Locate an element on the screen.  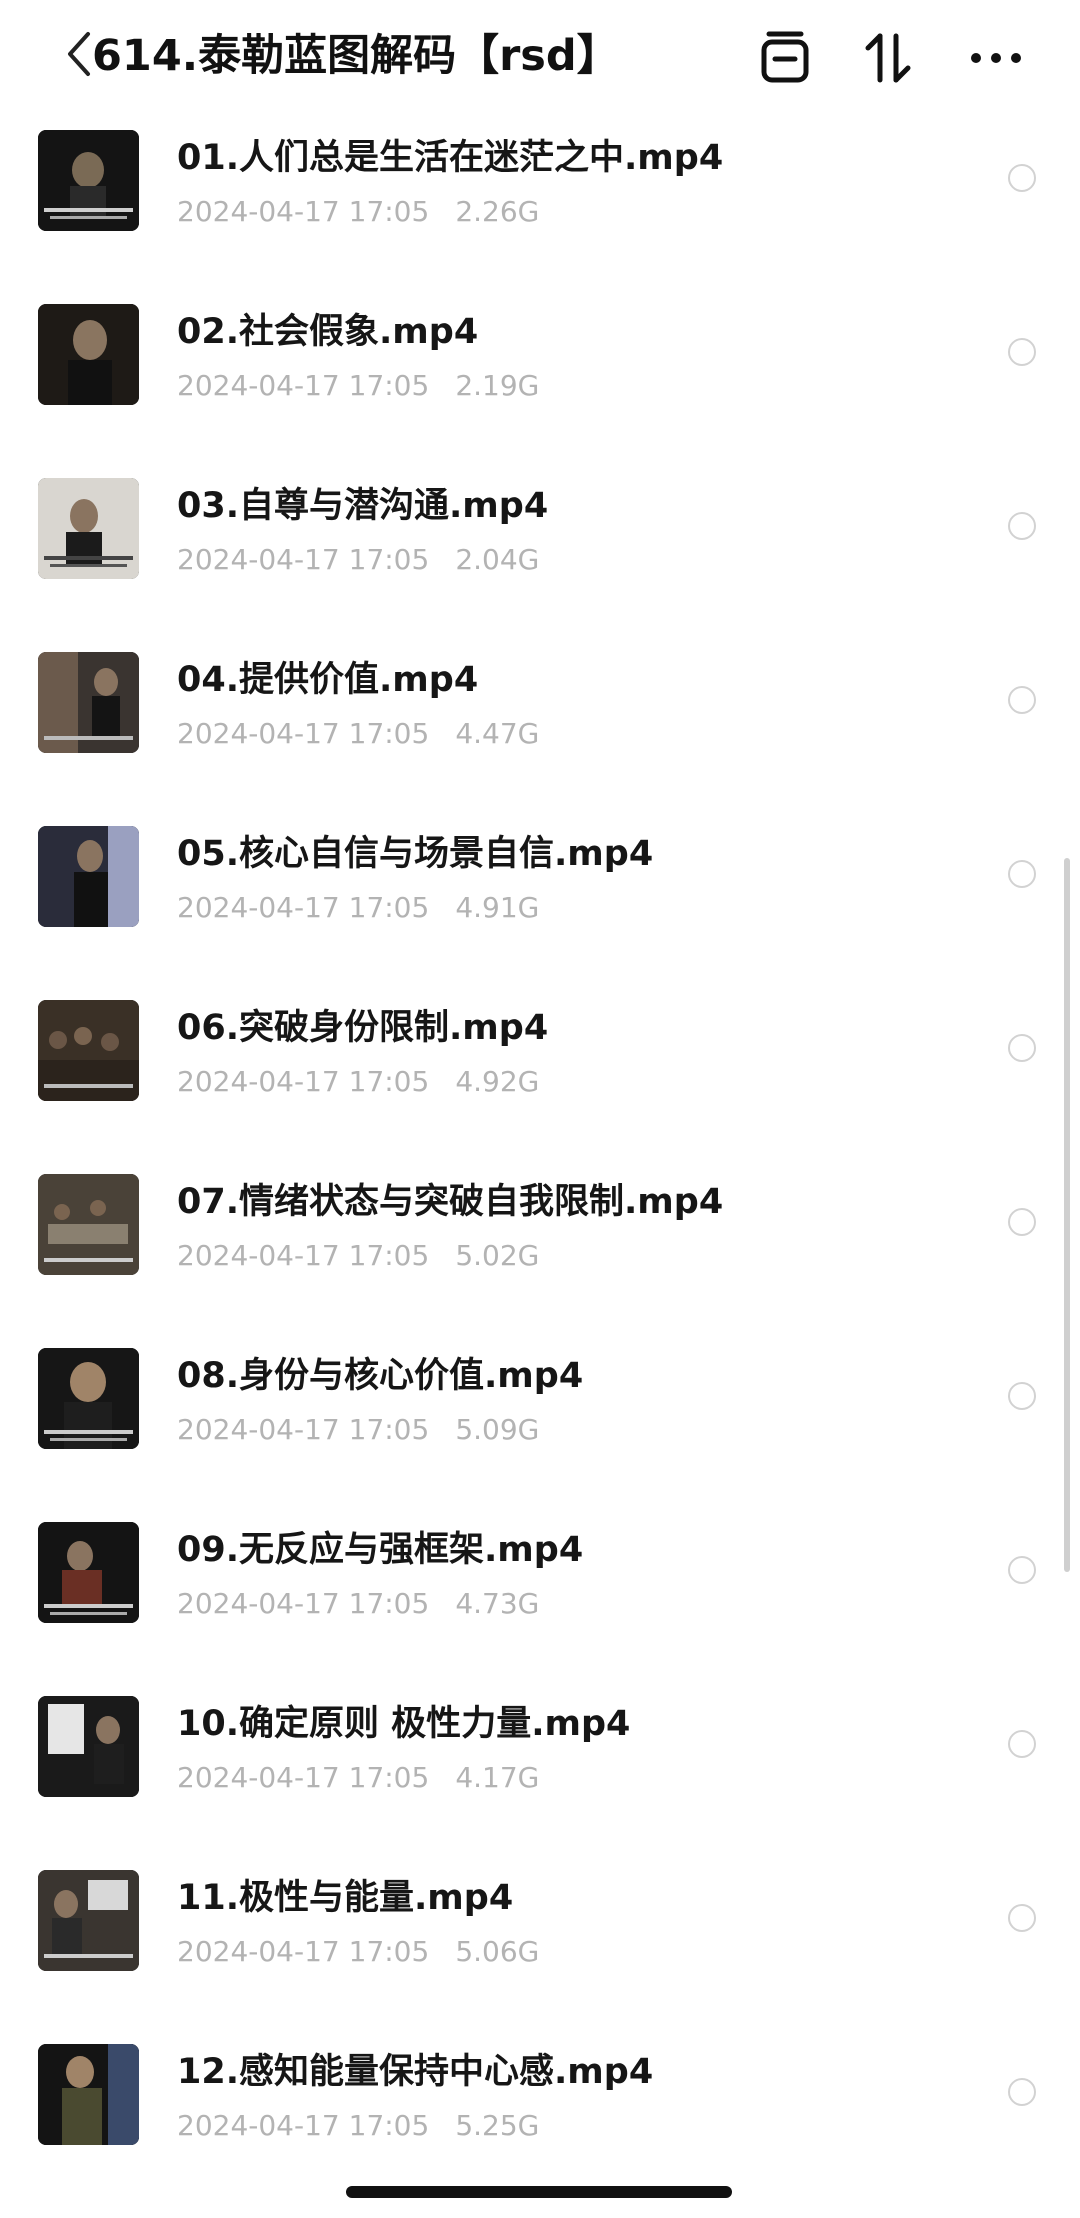
file-size: 5.09G is located at coordinates (497, 1429).